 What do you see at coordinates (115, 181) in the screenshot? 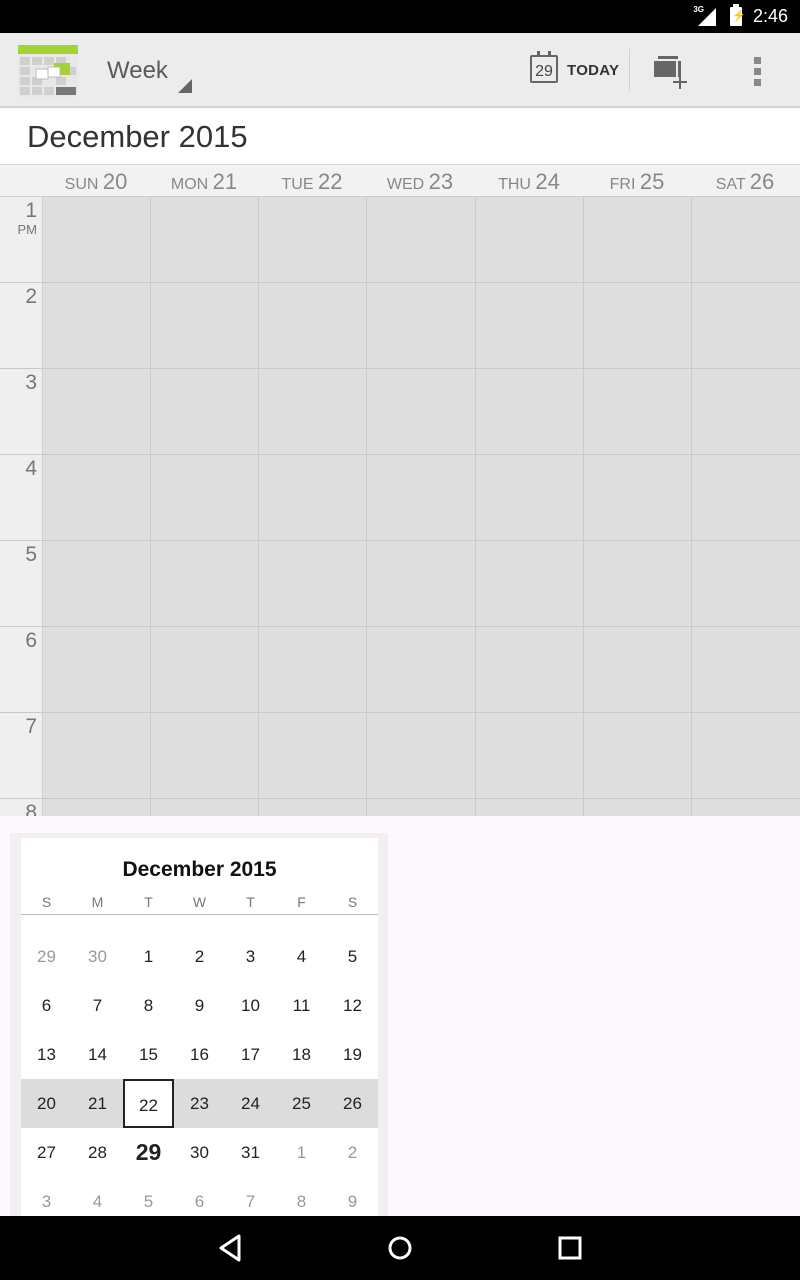
I see `day-header-date: 20` at bounding box center [115, 181].